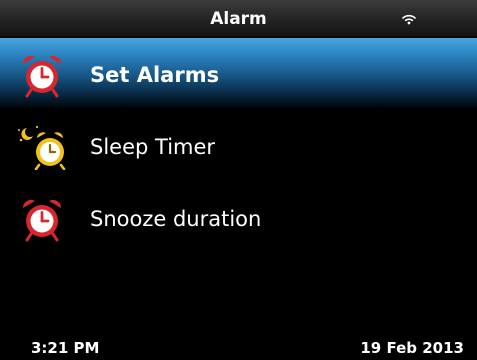 The width and height of the screenshot is (477, 360). Describe the element at coordinates (42, 220) in the screenshot. I see `snooze-alarm-clock-icon` at that location.